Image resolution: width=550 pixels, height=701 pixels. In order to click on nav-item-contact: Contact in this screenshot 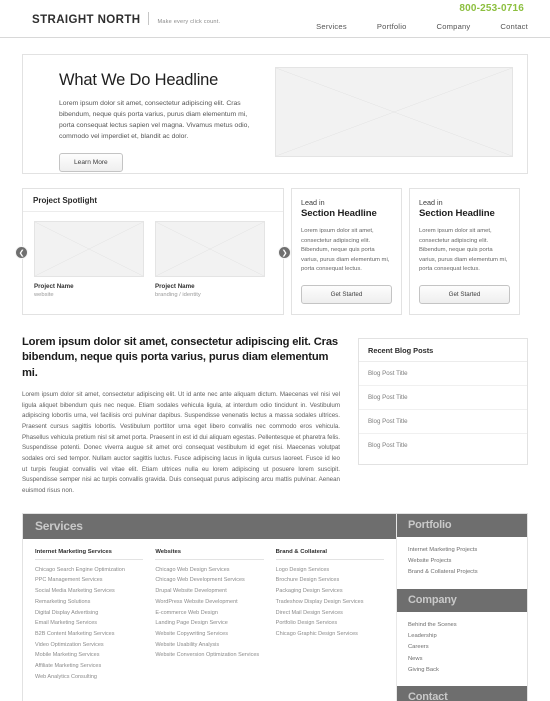, I will do `click(514, 26)`.